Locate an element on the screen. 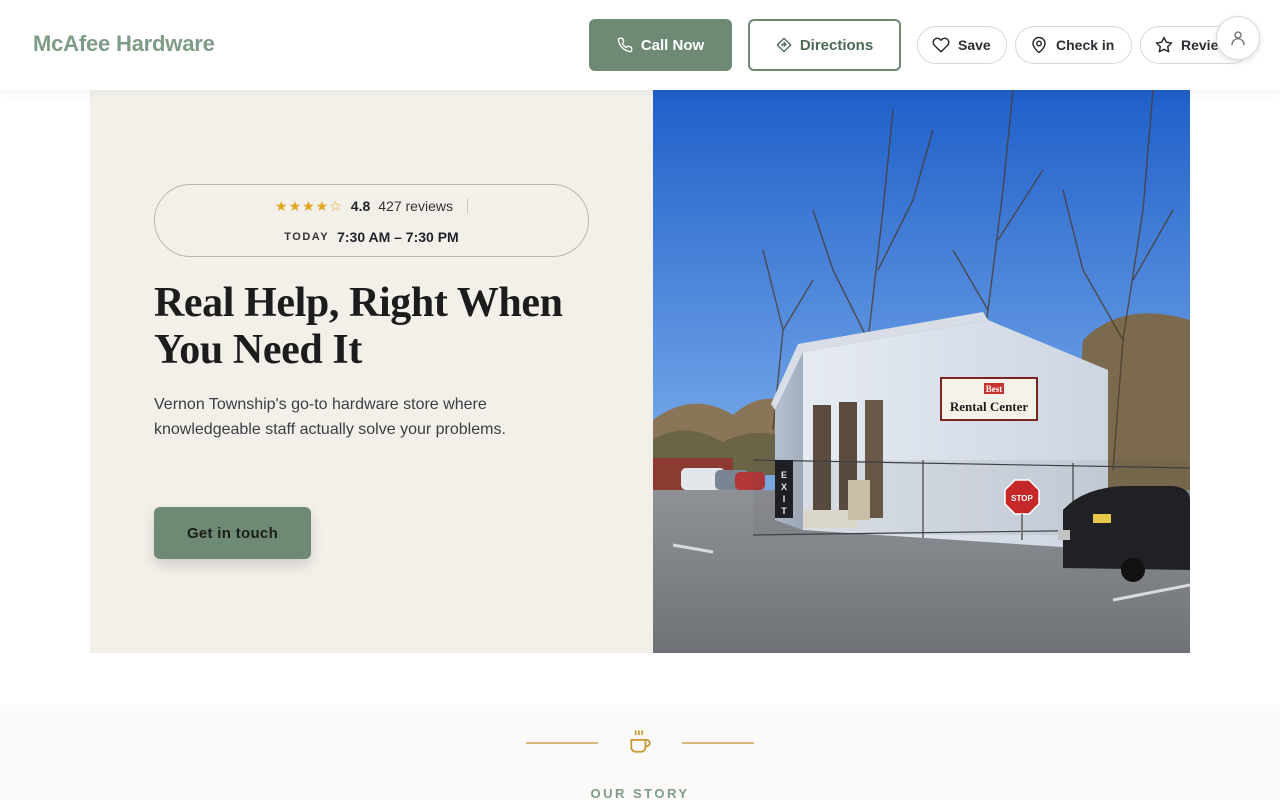  svg-text: T is located at coordinates (784, 511).